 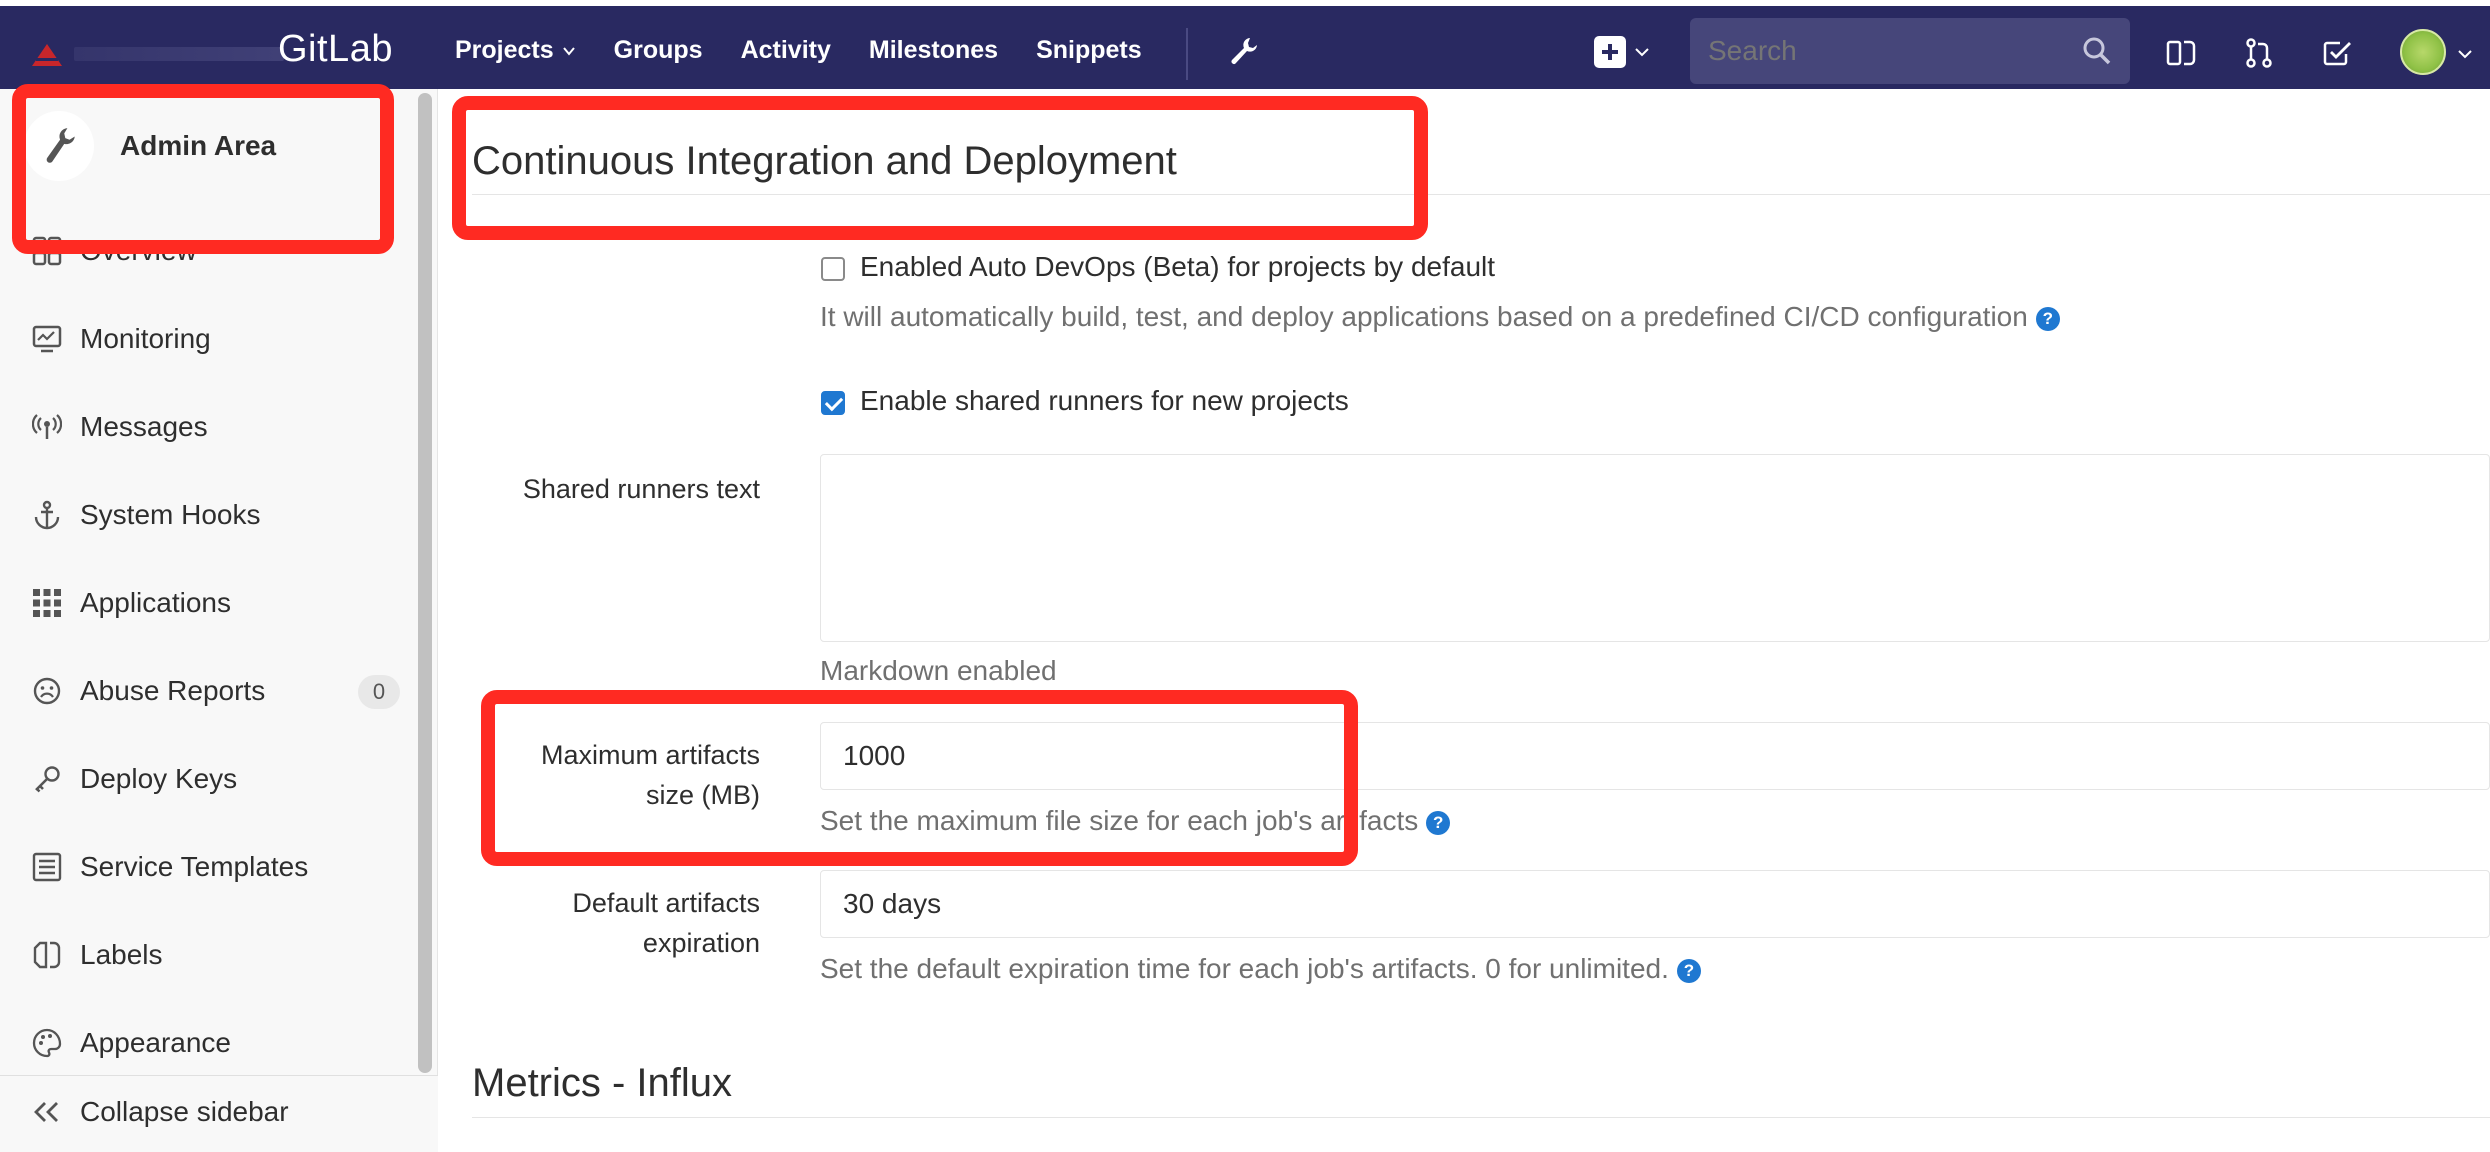 I want to click on sidebar-item-label: Monitoring, so click(x=145, y=338).